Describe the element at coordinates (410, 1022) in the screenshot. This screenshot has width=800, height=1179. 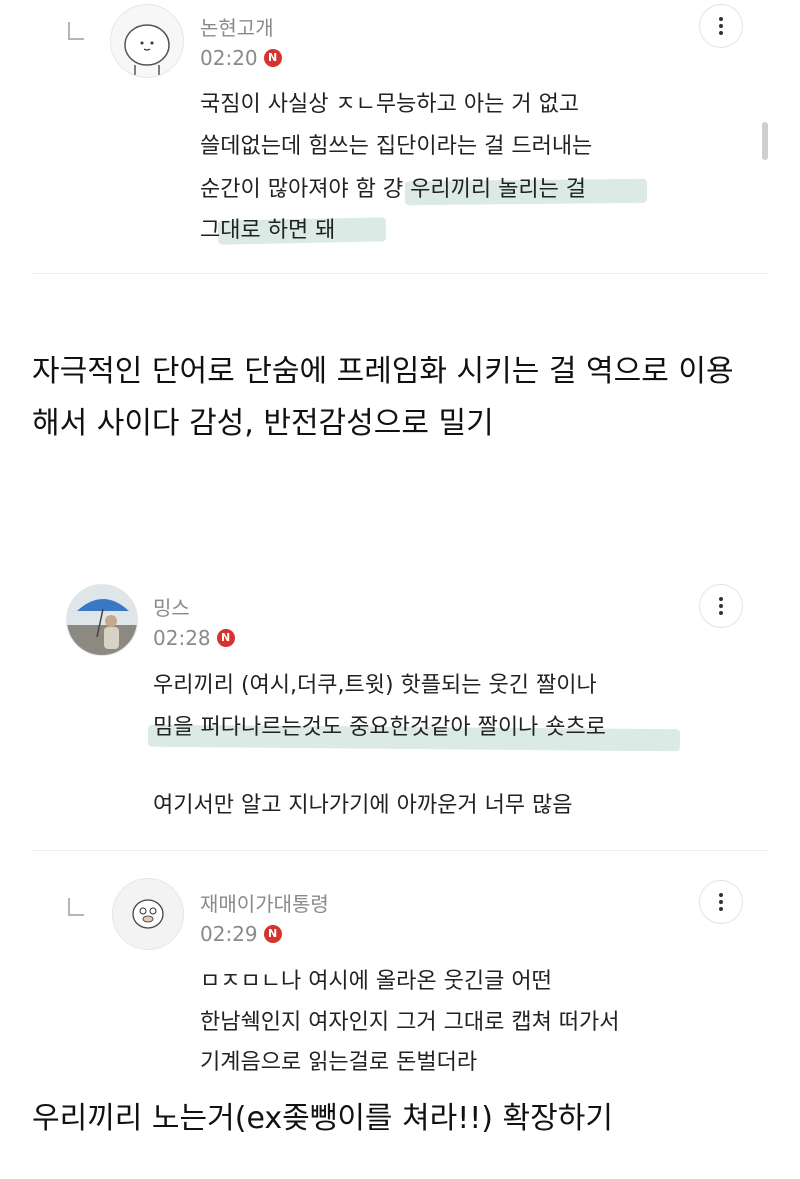
I see `comment-text-line: 한남쉑인지 여자인지 그거 그대로 캡쳐 떠가서` at that location.